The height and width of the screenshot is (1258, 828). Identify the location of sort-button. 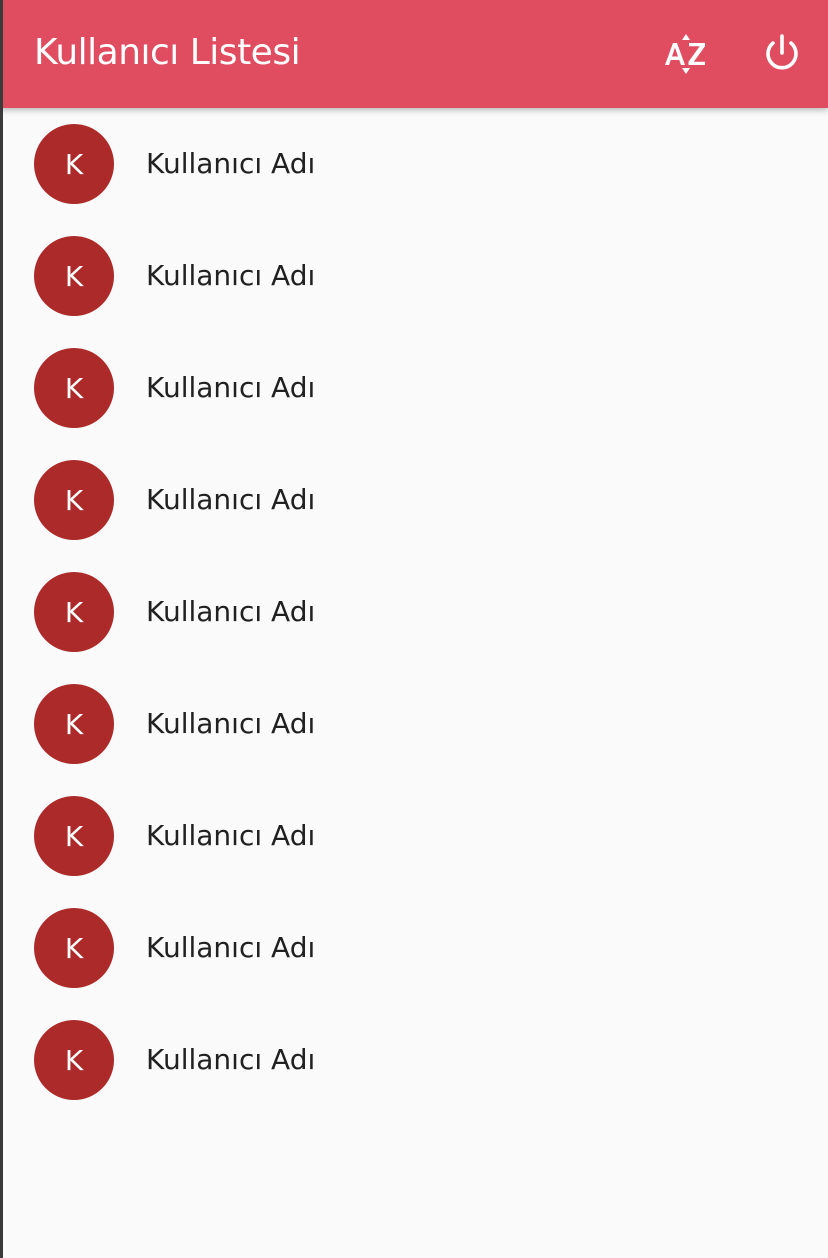
(686, 54).